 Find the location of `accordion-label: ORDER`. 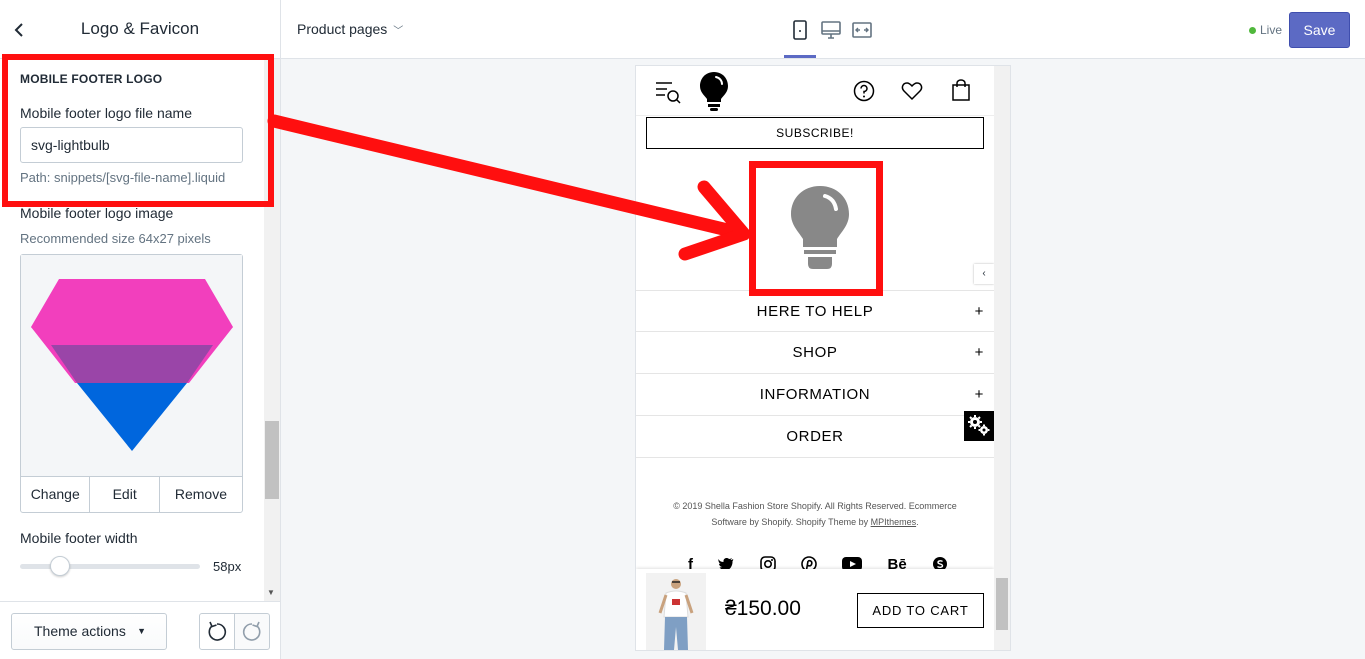

accordion-label: ORDER is located at coordinates (815, 436).